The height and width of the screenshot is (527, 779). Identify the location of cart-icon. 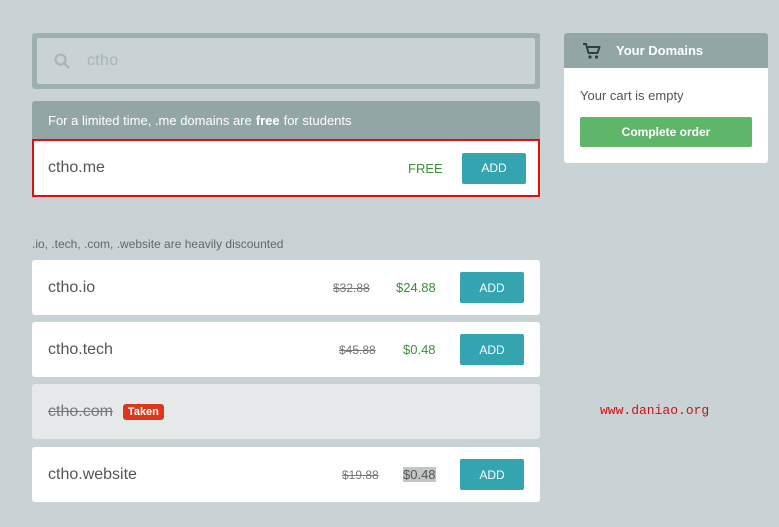
(592, 50).